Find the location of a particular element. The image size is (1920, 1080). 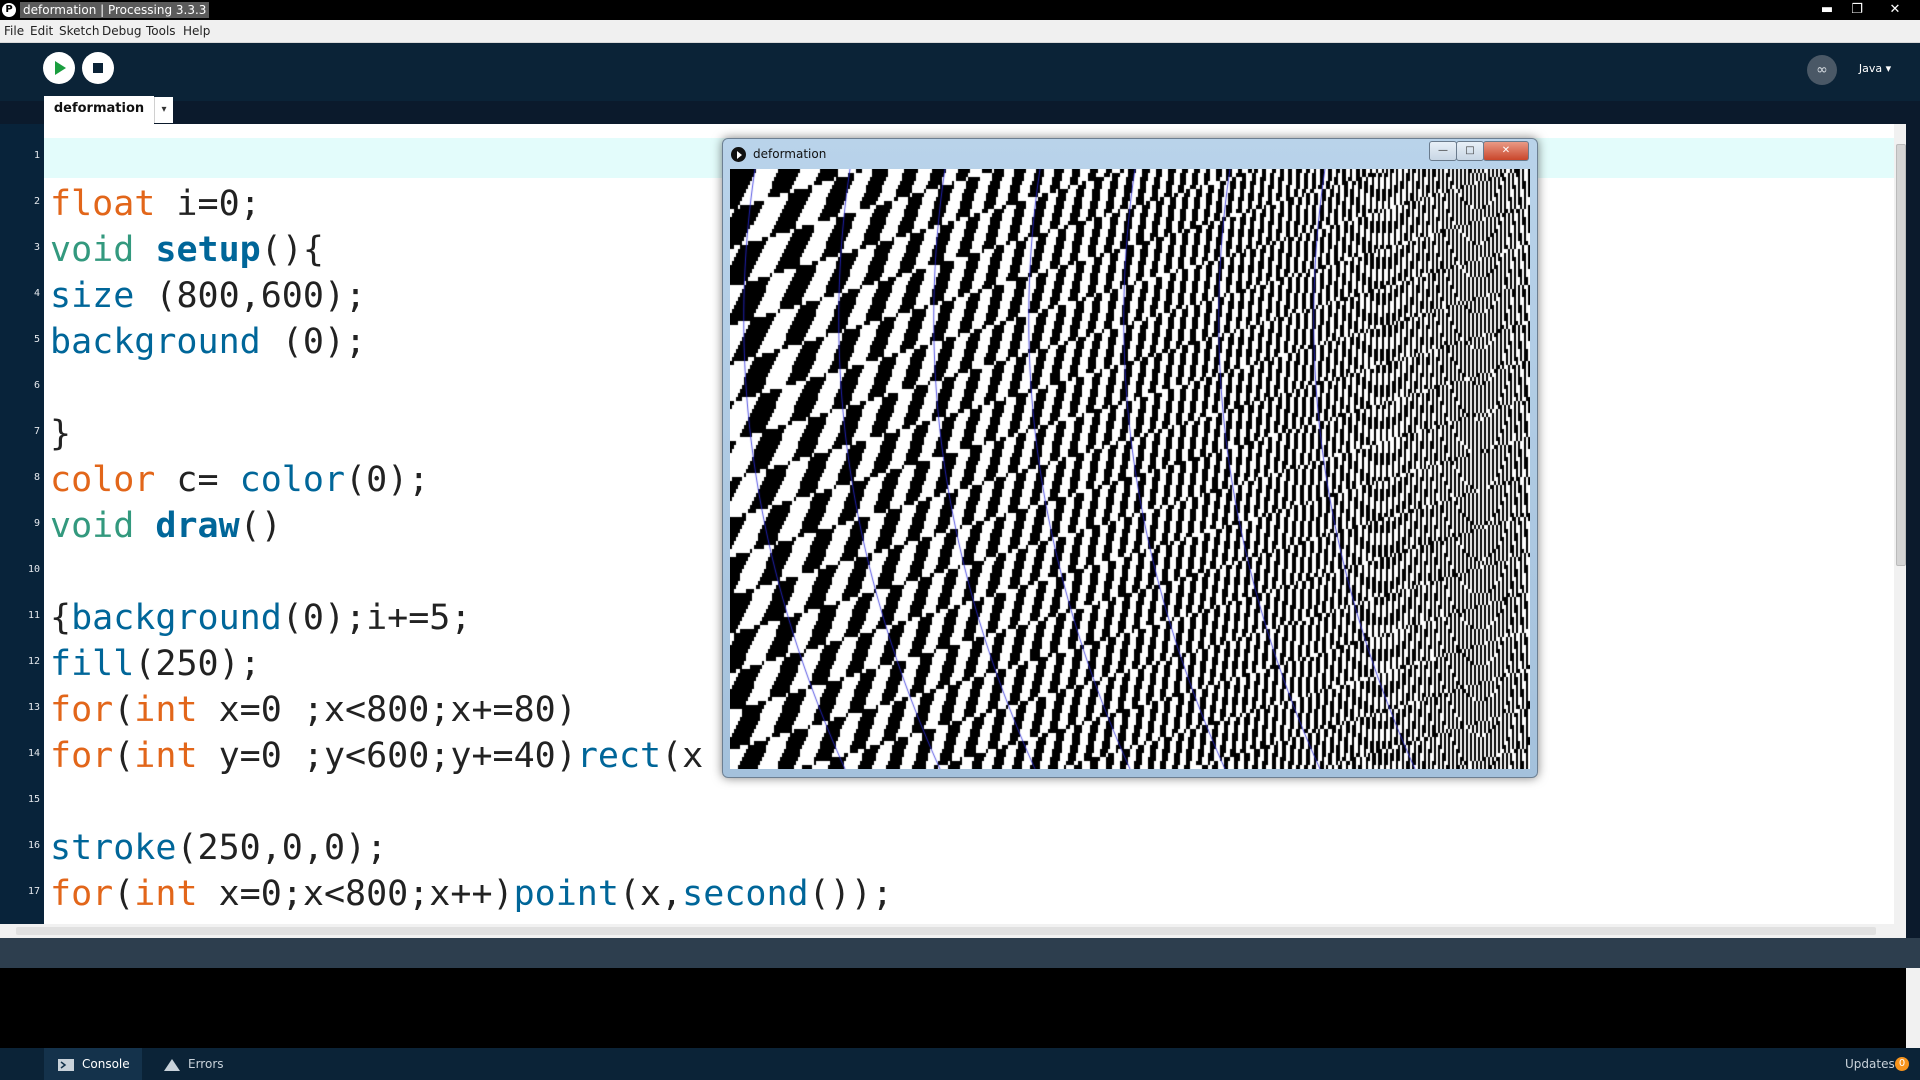

debug-mode-icon: ∞ is located at coordinates (1822, 70).